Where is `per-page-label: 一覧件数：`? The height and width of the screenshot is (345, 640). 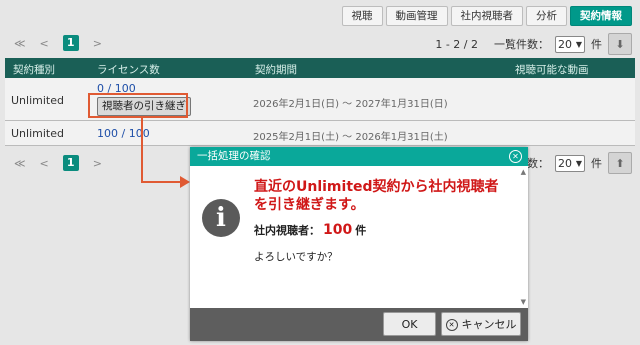
per-page-label: 一覧件数： is located at coordinates (521, 44).